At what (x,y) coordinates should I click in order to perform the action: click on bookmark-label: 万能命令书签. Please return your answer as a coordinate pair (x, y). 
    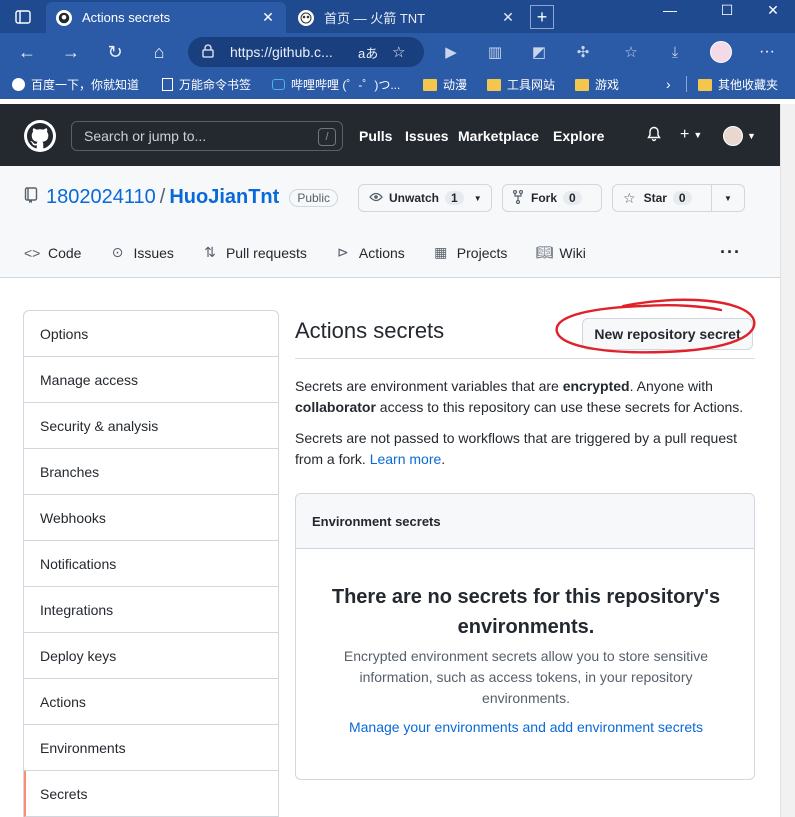
    Looking at the image, I should click on (215, 85).